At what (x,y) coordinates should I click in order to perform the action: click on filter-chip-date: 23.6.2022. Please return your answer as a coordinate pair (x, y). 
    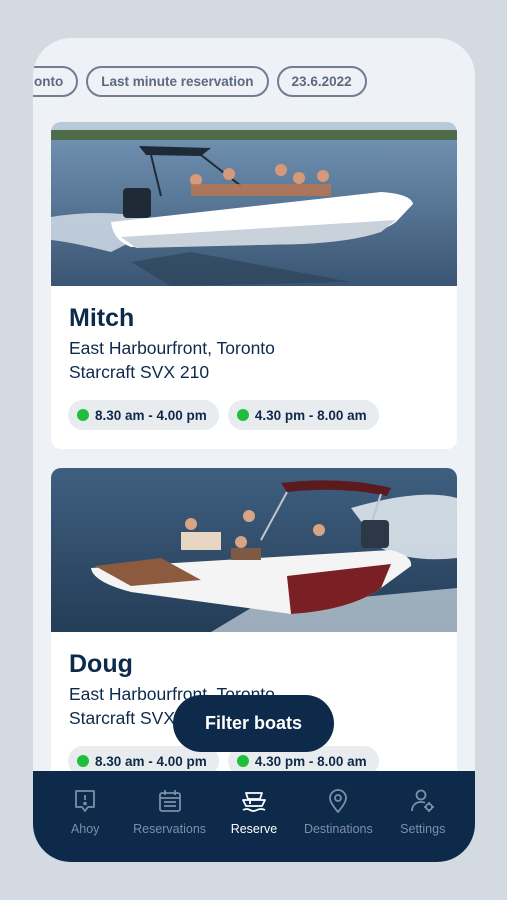
    Looking at the image, I should click on (321, 81).